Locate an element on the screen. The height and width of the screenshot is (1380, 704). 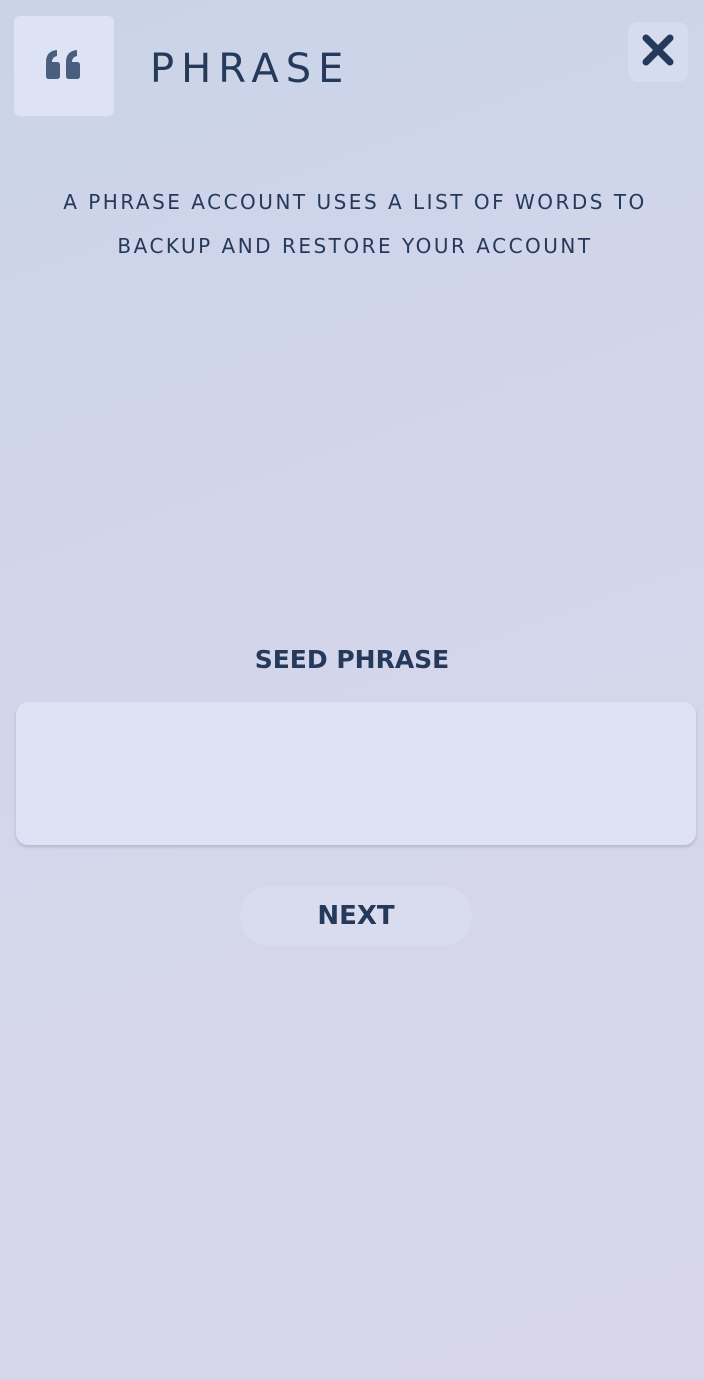
close-button is located at coordinates (658, 52).